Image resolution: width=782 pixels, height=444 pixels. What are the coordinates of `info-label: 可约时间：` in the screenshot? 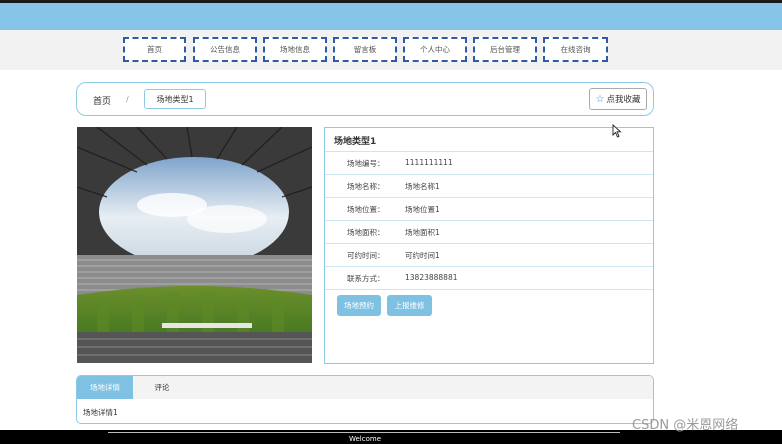 It's located at (366, 255).